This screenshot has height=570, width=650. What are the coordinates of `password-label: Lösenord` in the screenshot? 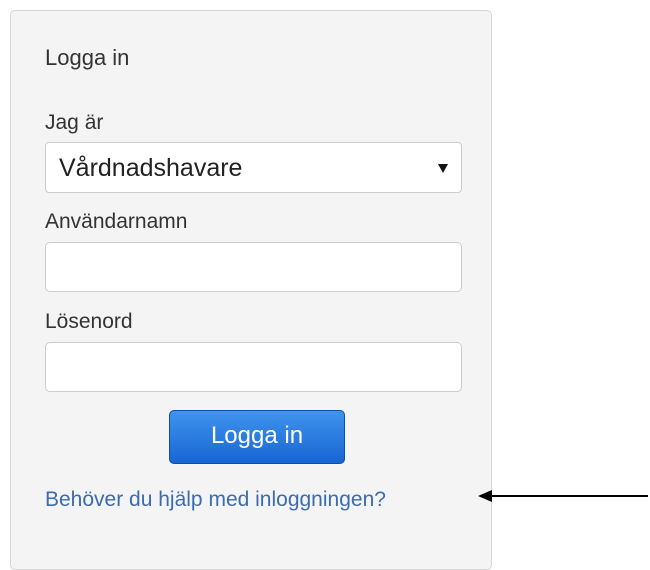 It's located at (89, 321).